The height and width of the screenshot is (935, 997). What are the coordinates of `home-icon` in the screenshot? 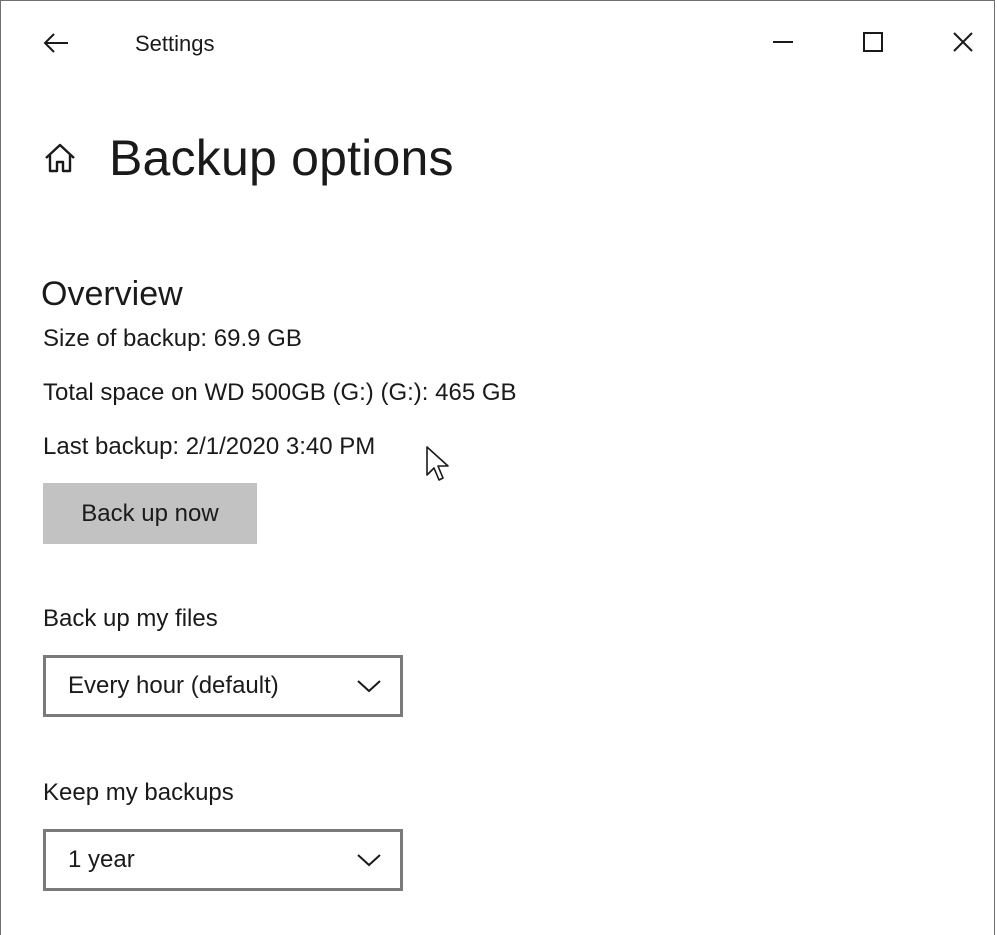 It's located at (60, 158).